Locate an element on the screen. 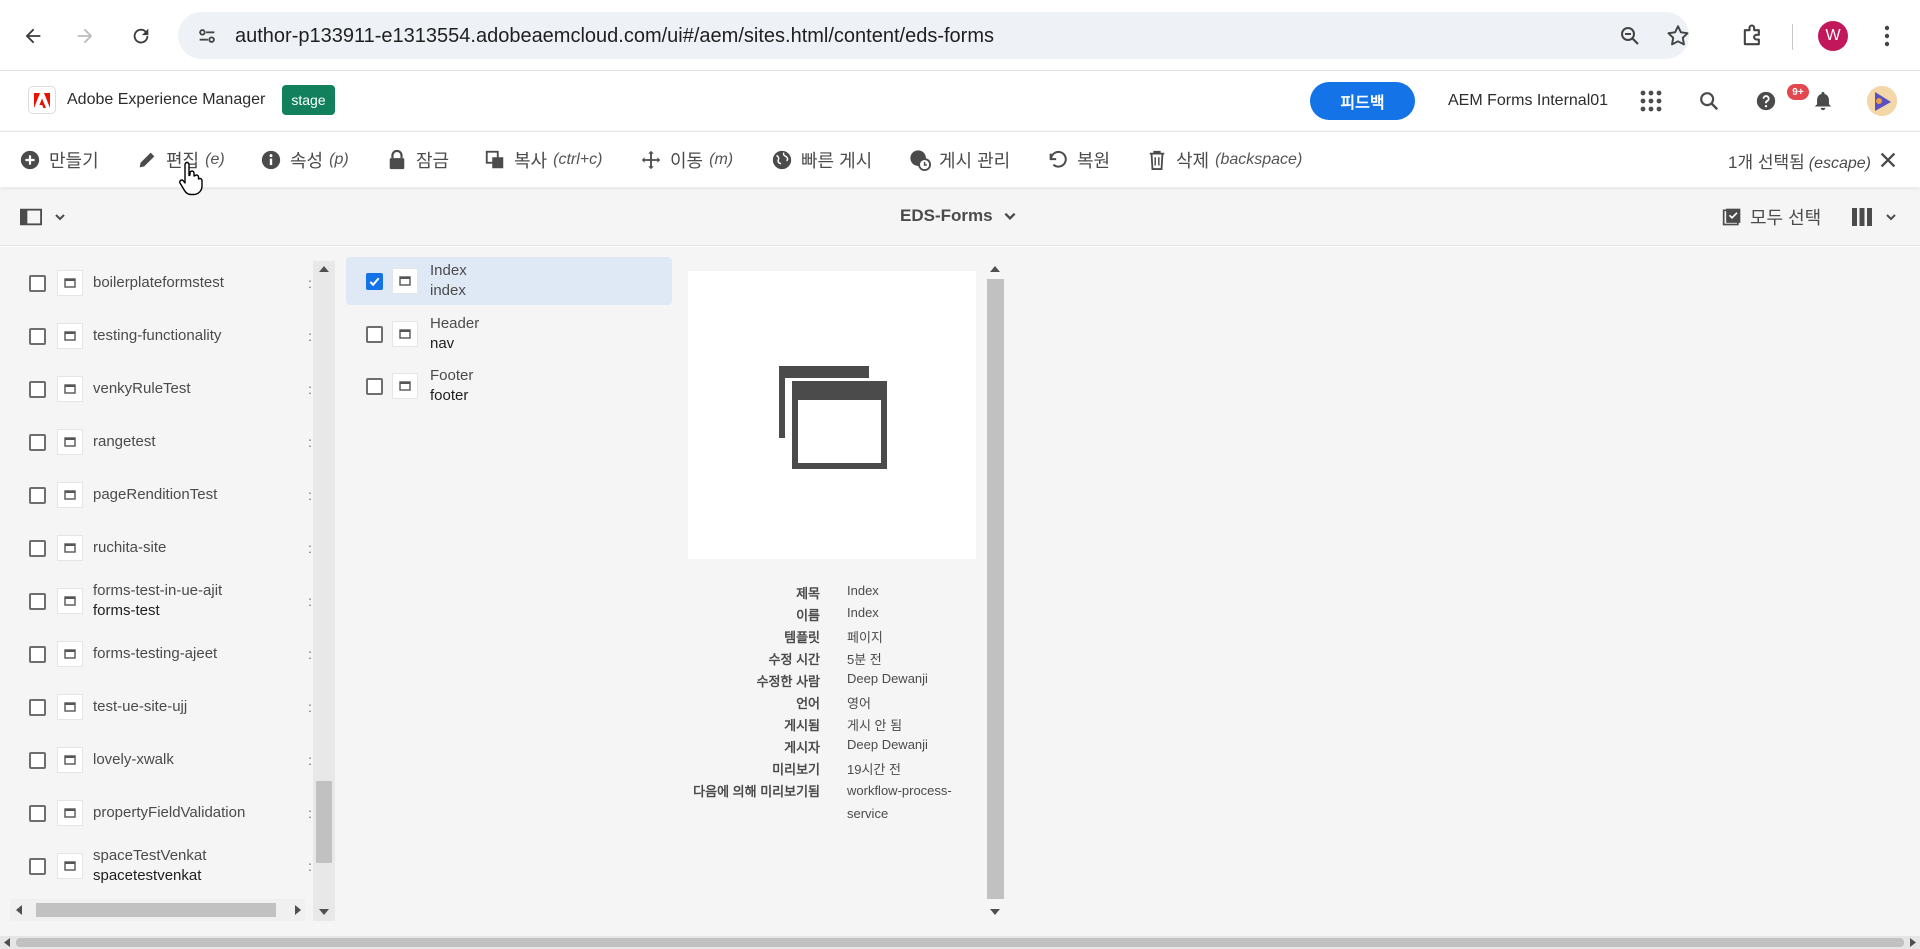  properties-shortcut: (p) is located at coordinates (339, 159).